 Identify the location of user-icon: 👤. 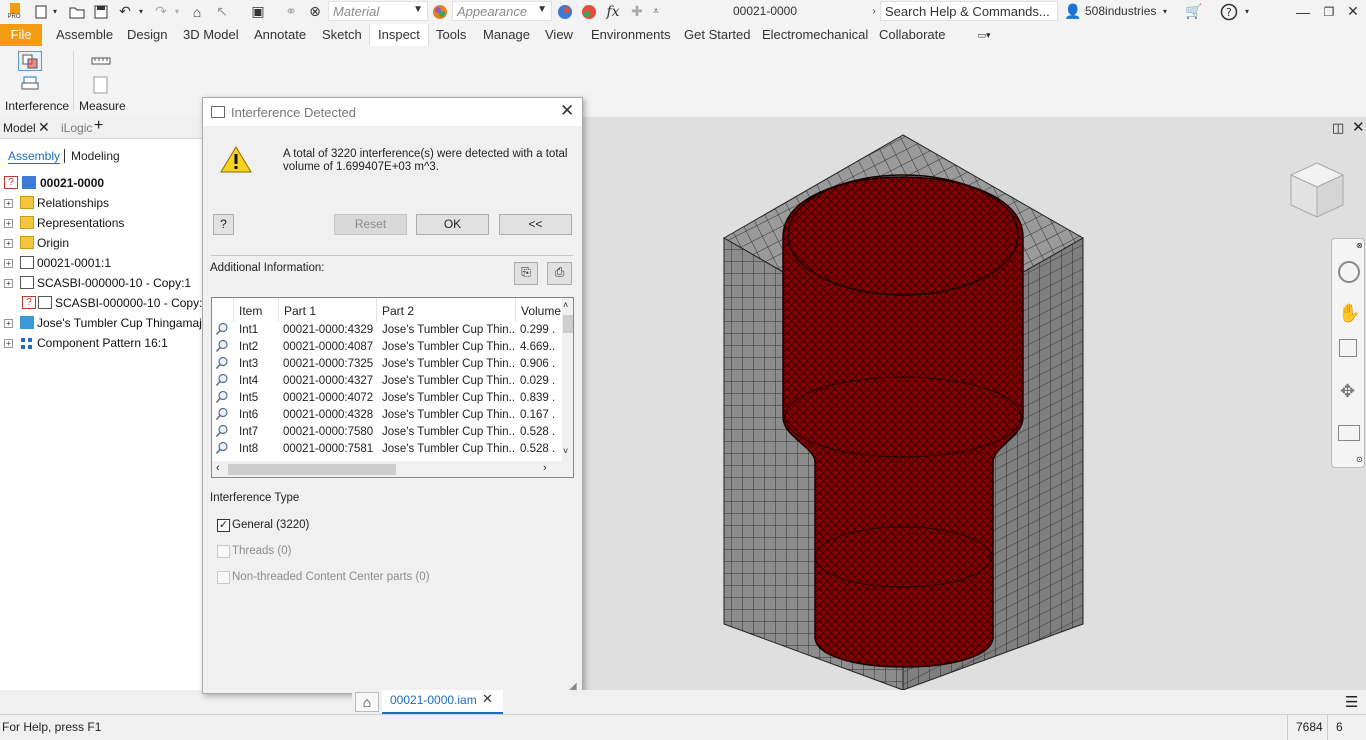
(1073, 11).